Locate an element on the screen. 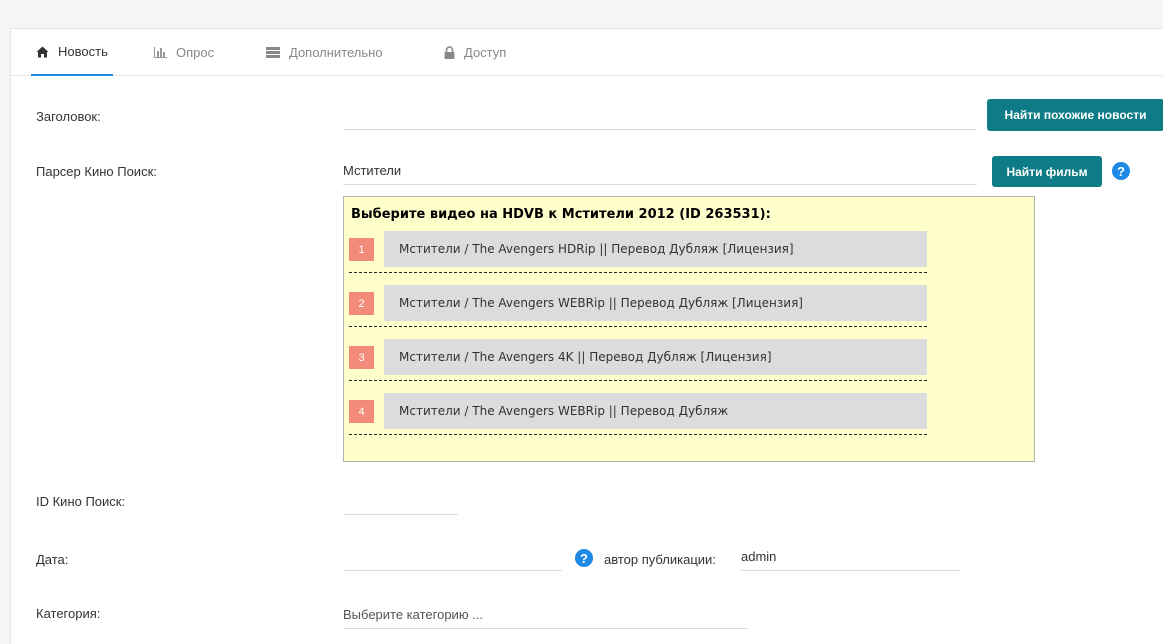 The height and width of the screenshot is (644, 1163). video-item-number: 3 is located at coordinates (361, 357).